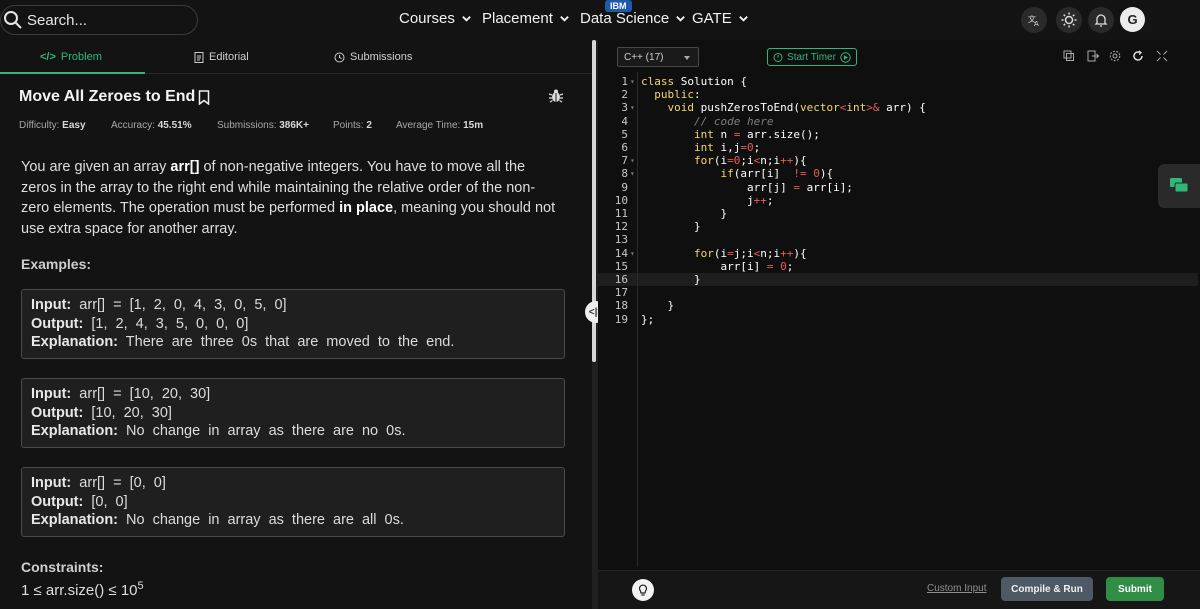 The width and height of the screenshot is (1200, 609). Describe the element at coordinates (556, 96) in the screenshot. I see `bug-report-icon` at that location.